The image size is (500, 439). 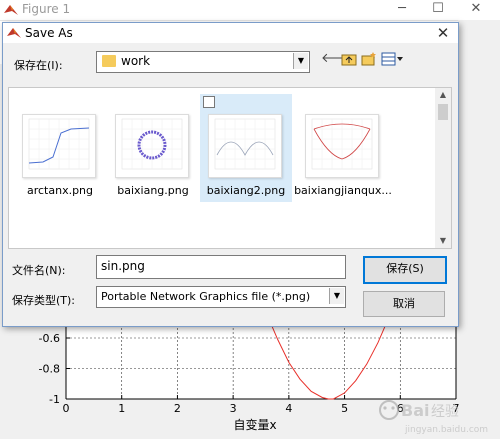 I want to click on dialog-close-button: ✕, so click(x=443, y=33).